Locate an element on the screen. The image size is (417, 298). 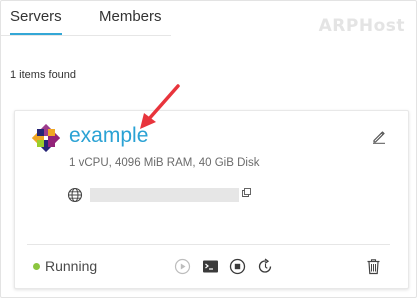
active-tab-indicator is located at coordinates (36, 34).